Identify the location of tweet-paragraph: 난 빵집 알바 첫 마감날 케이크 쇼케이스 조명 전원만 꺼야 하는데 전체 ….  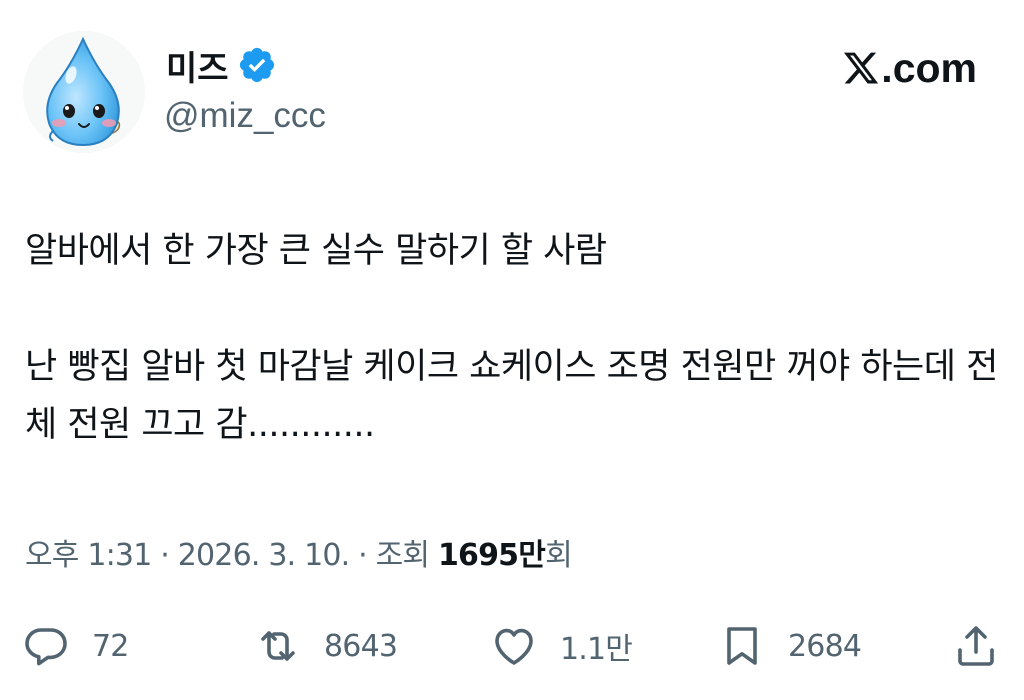
(511, 396).